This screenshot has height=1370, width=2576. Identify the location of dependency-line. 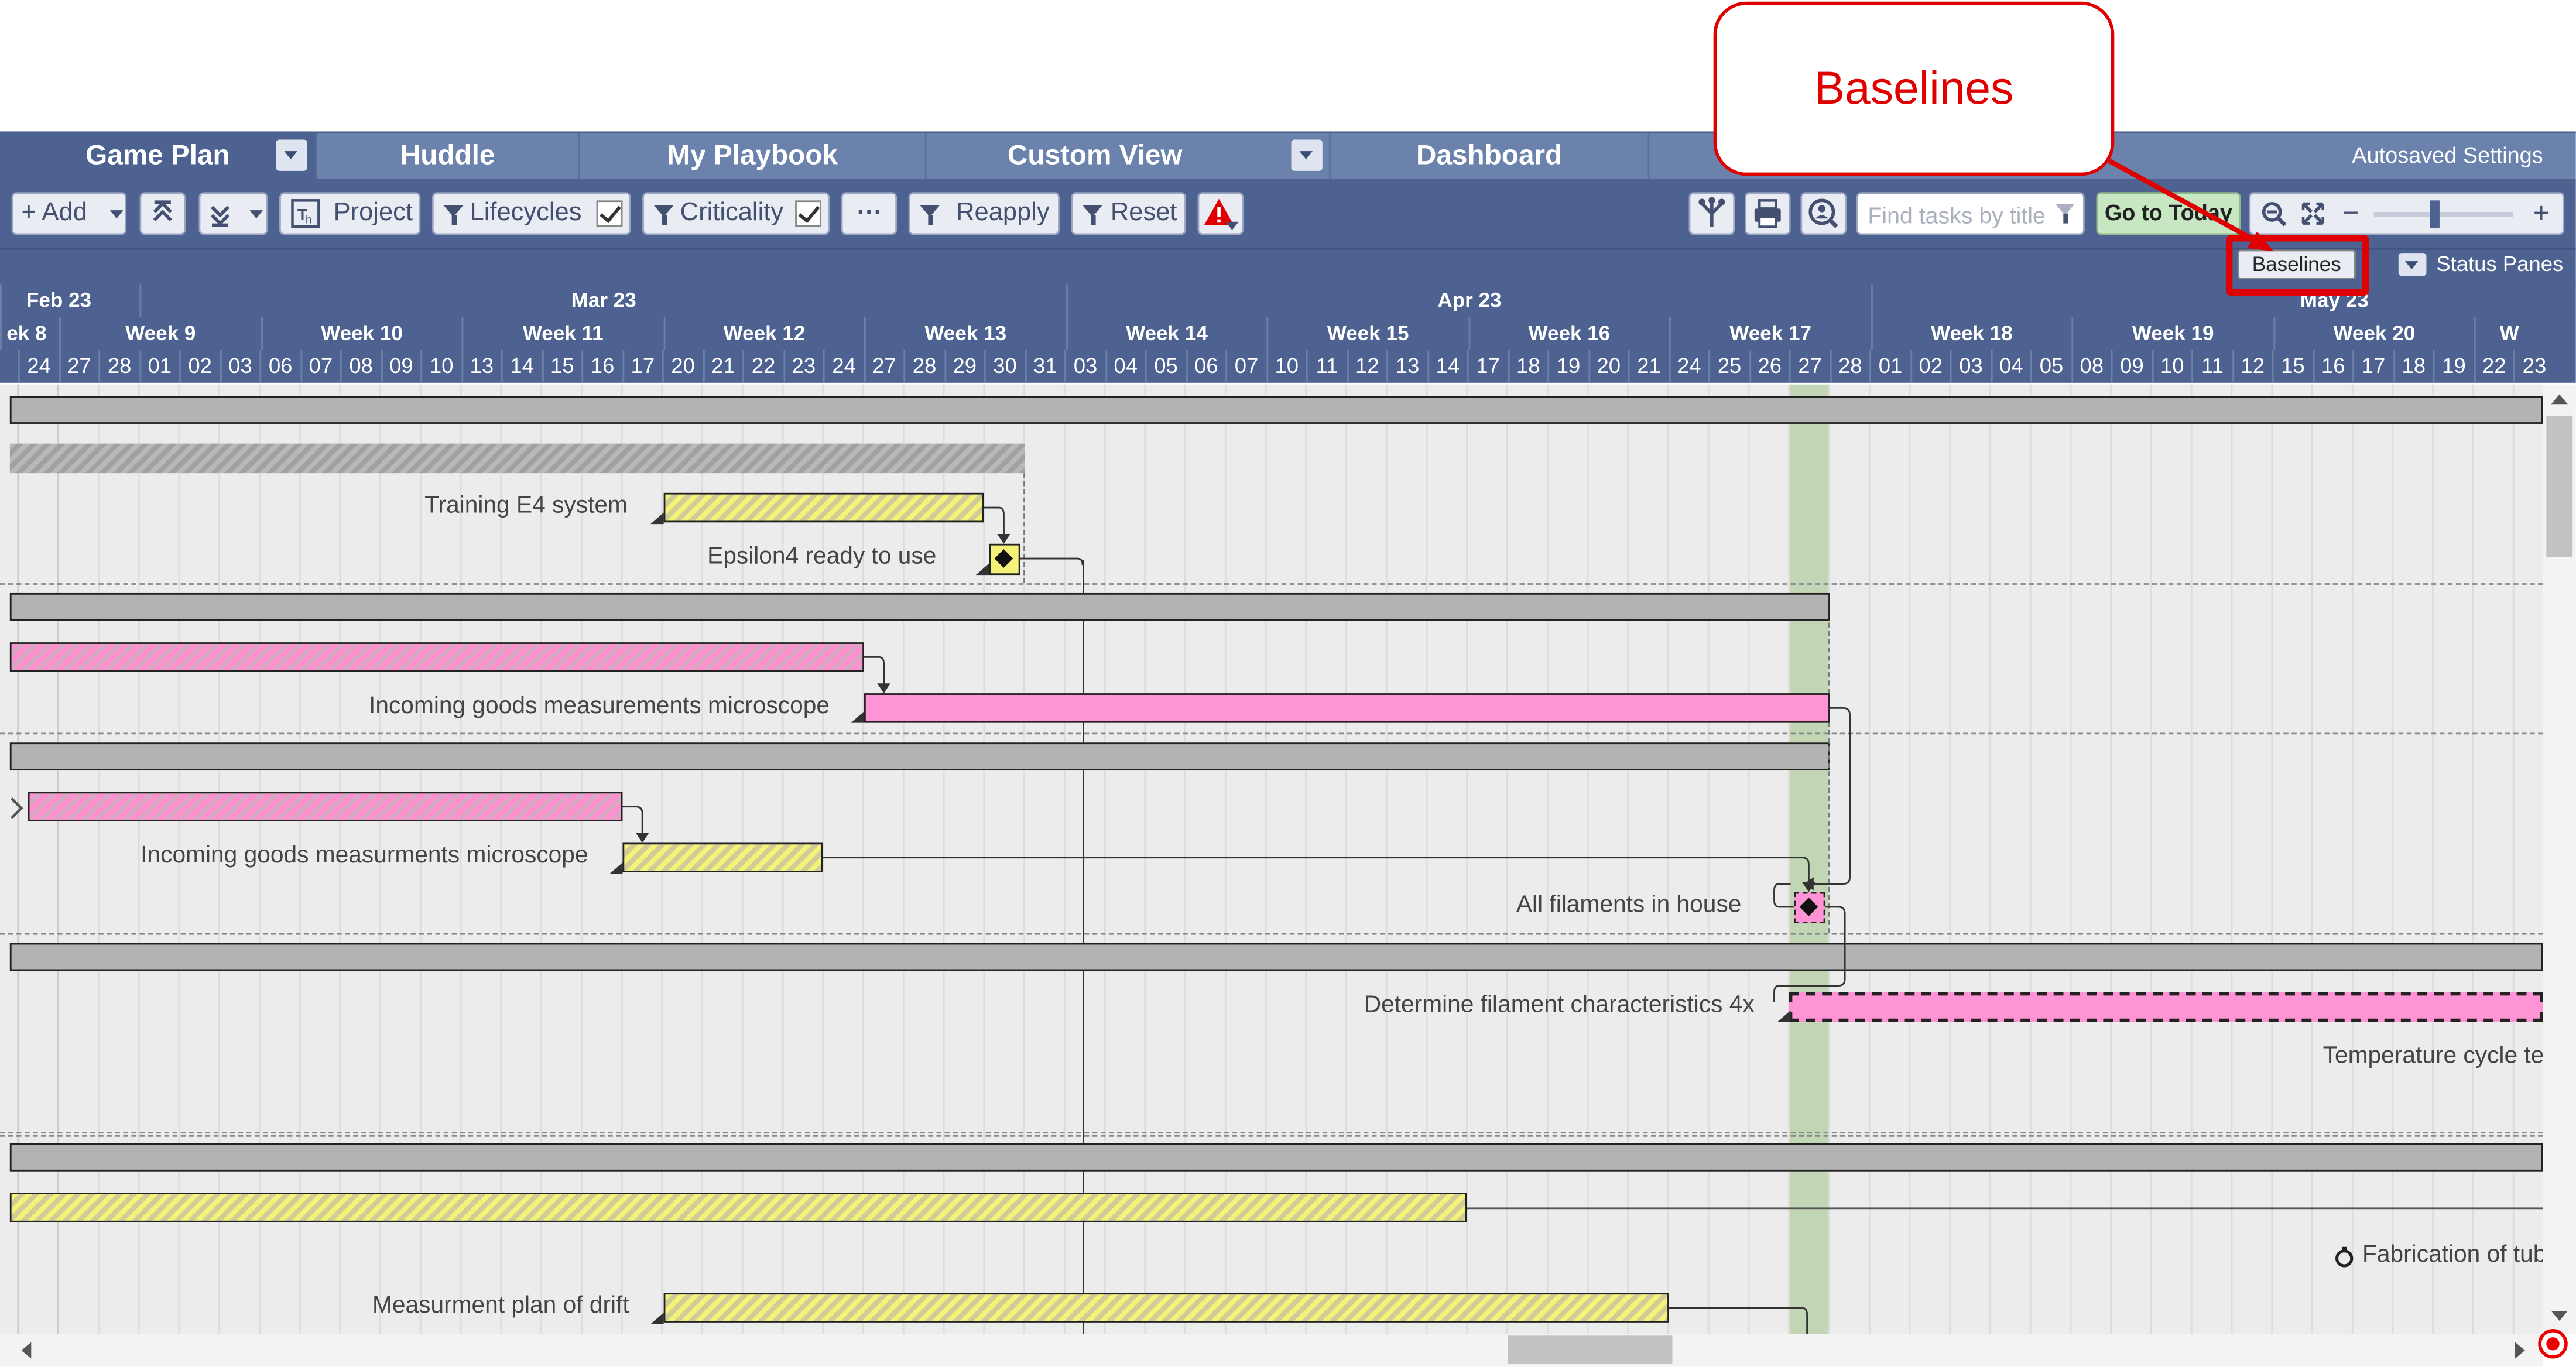
(2005, 1208).